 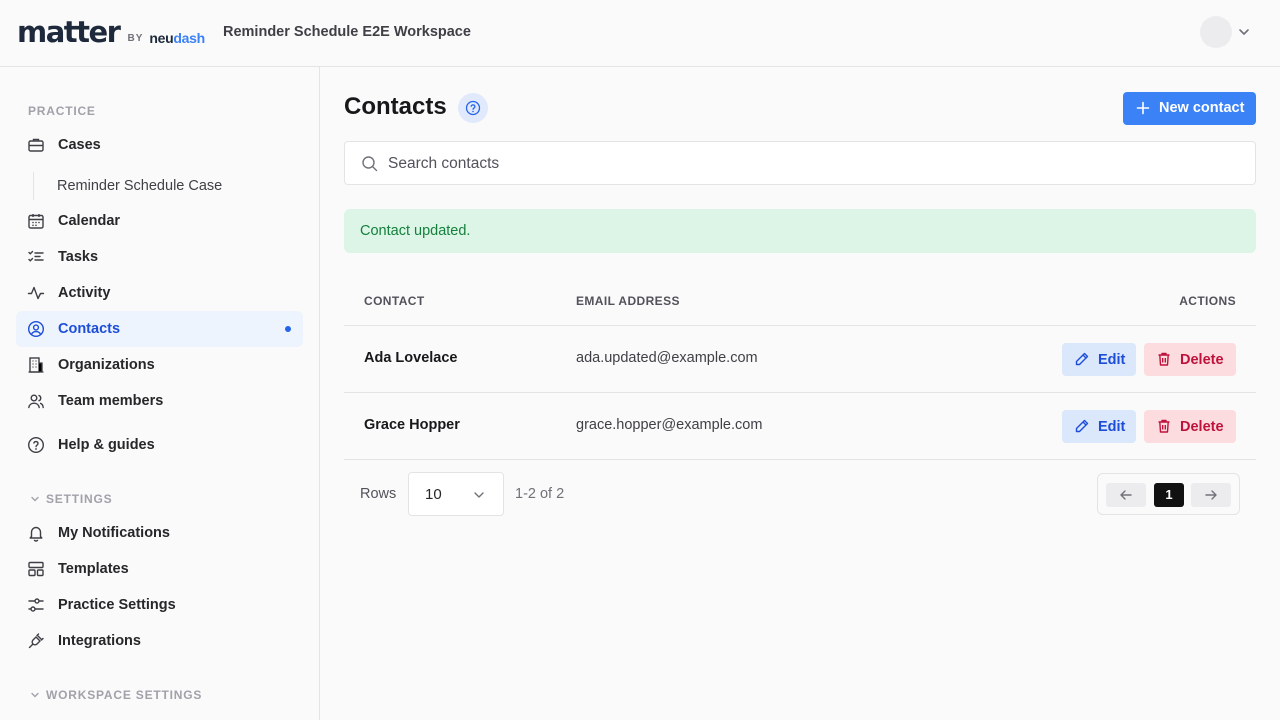 I want to click on logo-brand: neudash, so click(x=177, y=38).